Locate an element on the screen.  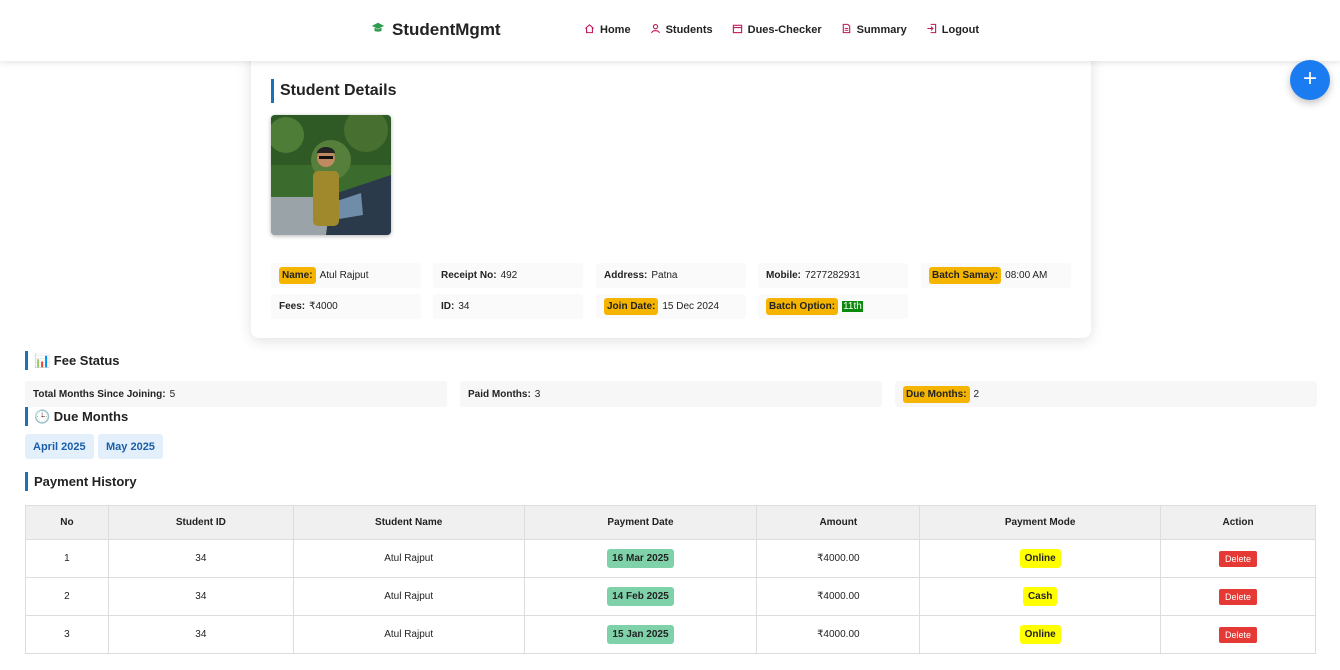
field-mobile-value: 7277282931 is located at coordinates (833, 275).